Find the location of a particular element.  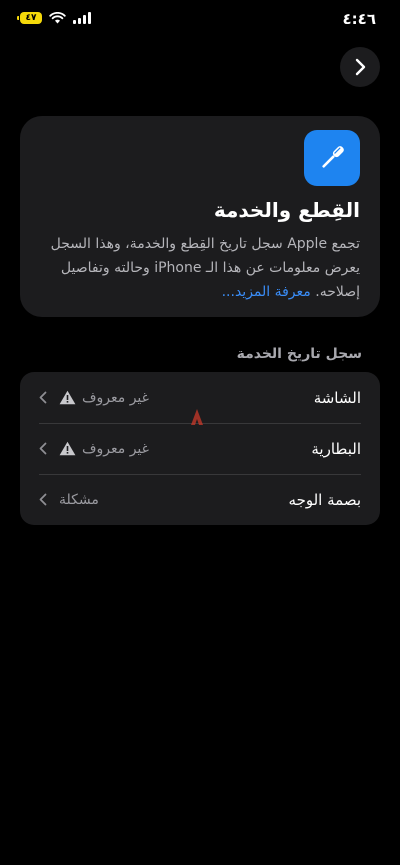

chevron-right-icon is located at coordinates (360, 67).